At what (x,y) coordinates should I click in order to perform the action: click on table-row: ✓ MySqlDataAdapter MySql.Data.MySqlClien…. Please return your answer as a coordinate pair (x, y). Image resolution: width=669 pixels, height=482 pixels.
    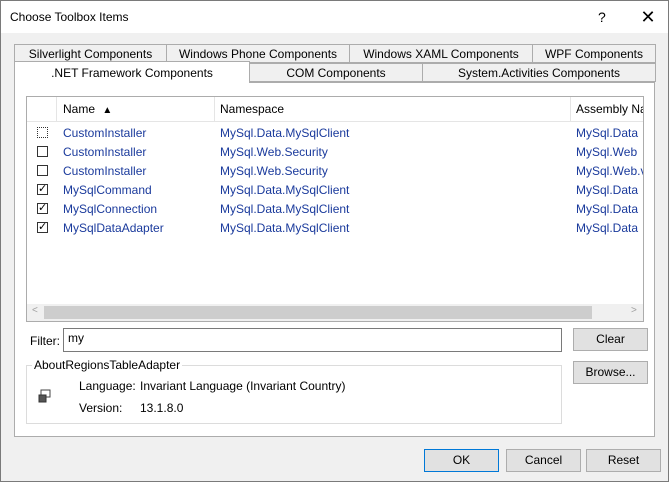
    Looking at the image, I should click on (335, 228).